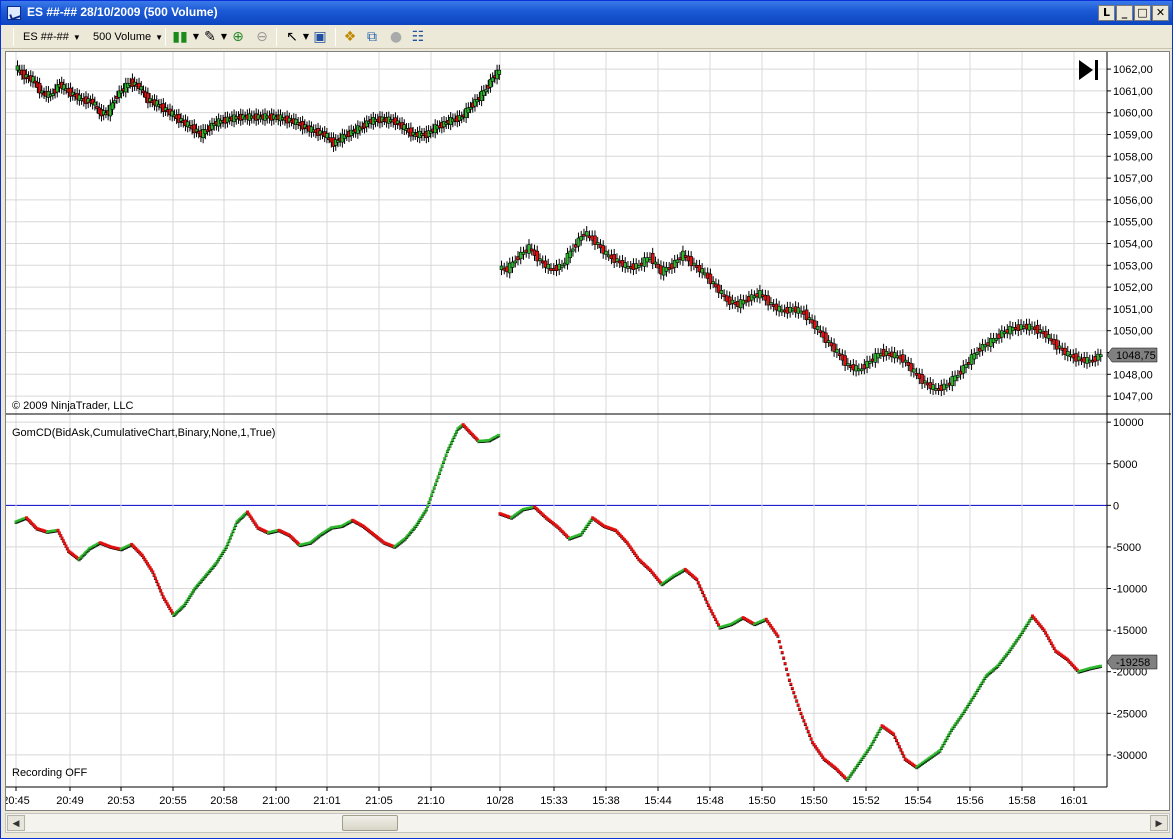 The width and height of the screenshot is (1173, 839). I want to click on minimize-button: _, so click(1124, 13).